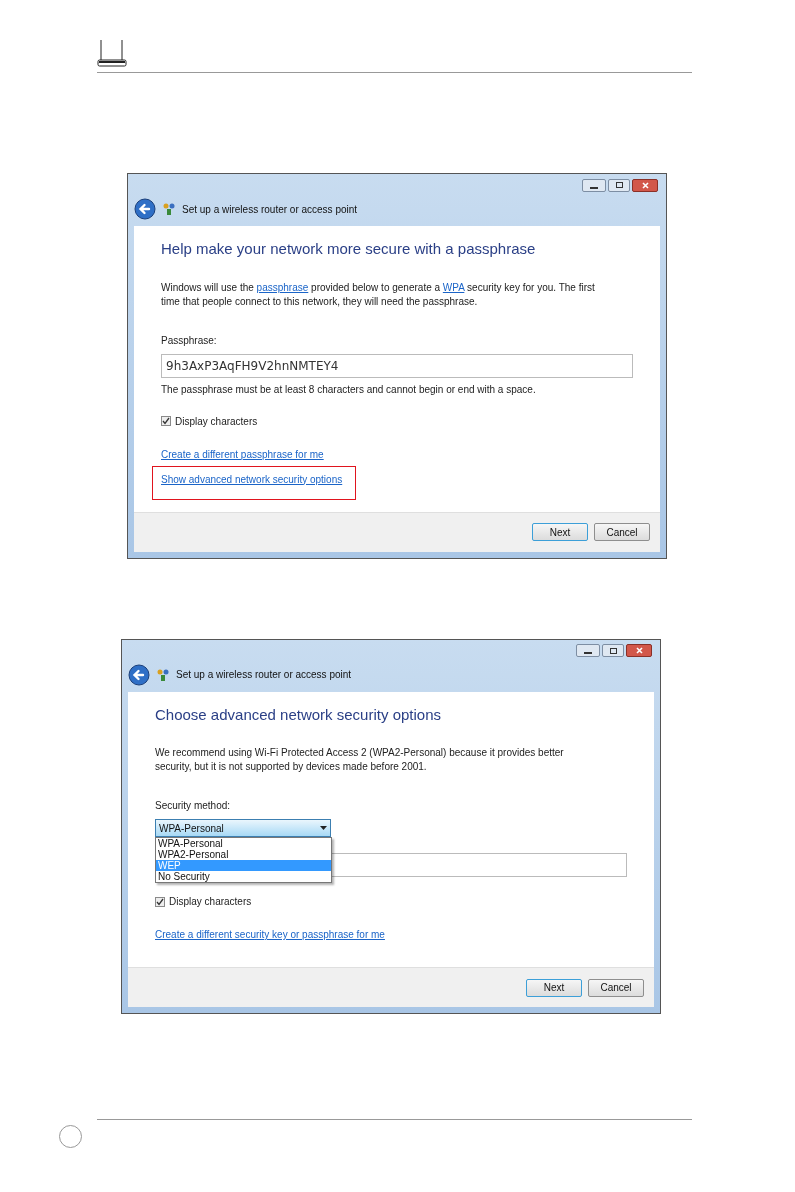 Image resolution: width=795 pixels, height=1192 pixels. I want to click on link: Show advanced network security options, so click(252, 479).